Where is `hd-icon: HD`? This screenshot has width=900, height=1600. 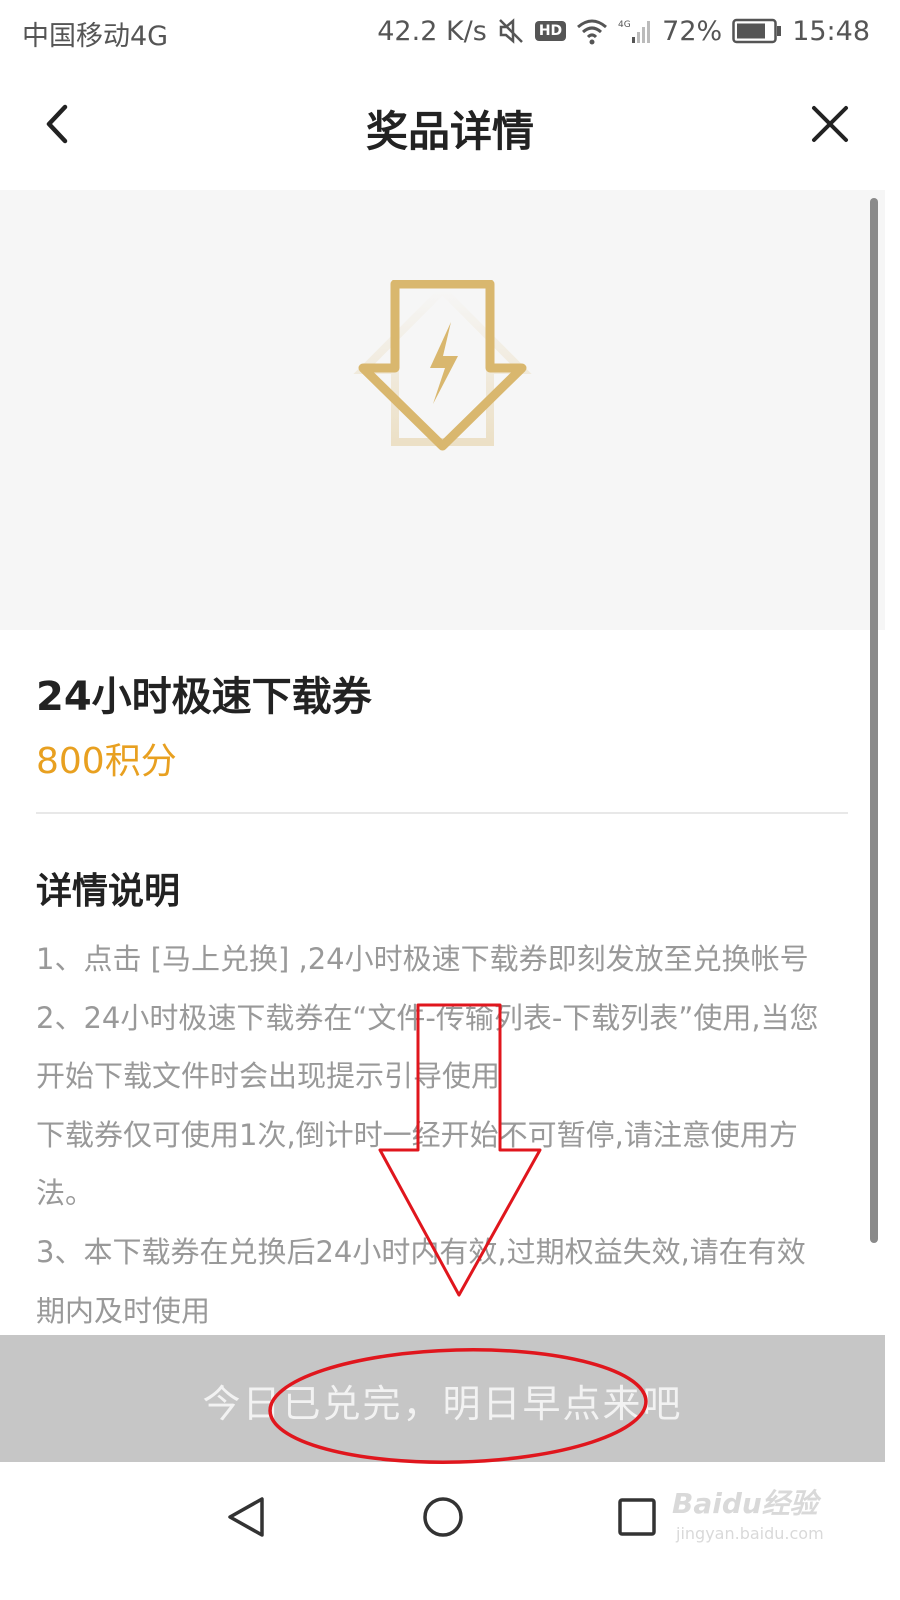
hd-icon: HD is located at coordinates (550, 31).